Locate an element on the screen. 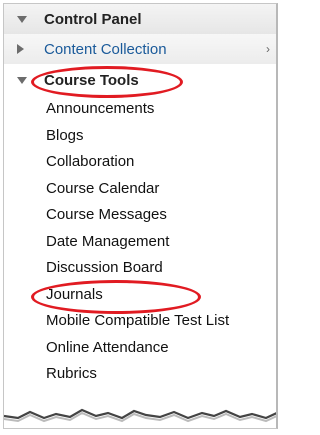 This screenshot has width=320, height=435. tool-mobile-compatible-test-list: Mobile Compatible Test List is located at coordinates (137, 321).